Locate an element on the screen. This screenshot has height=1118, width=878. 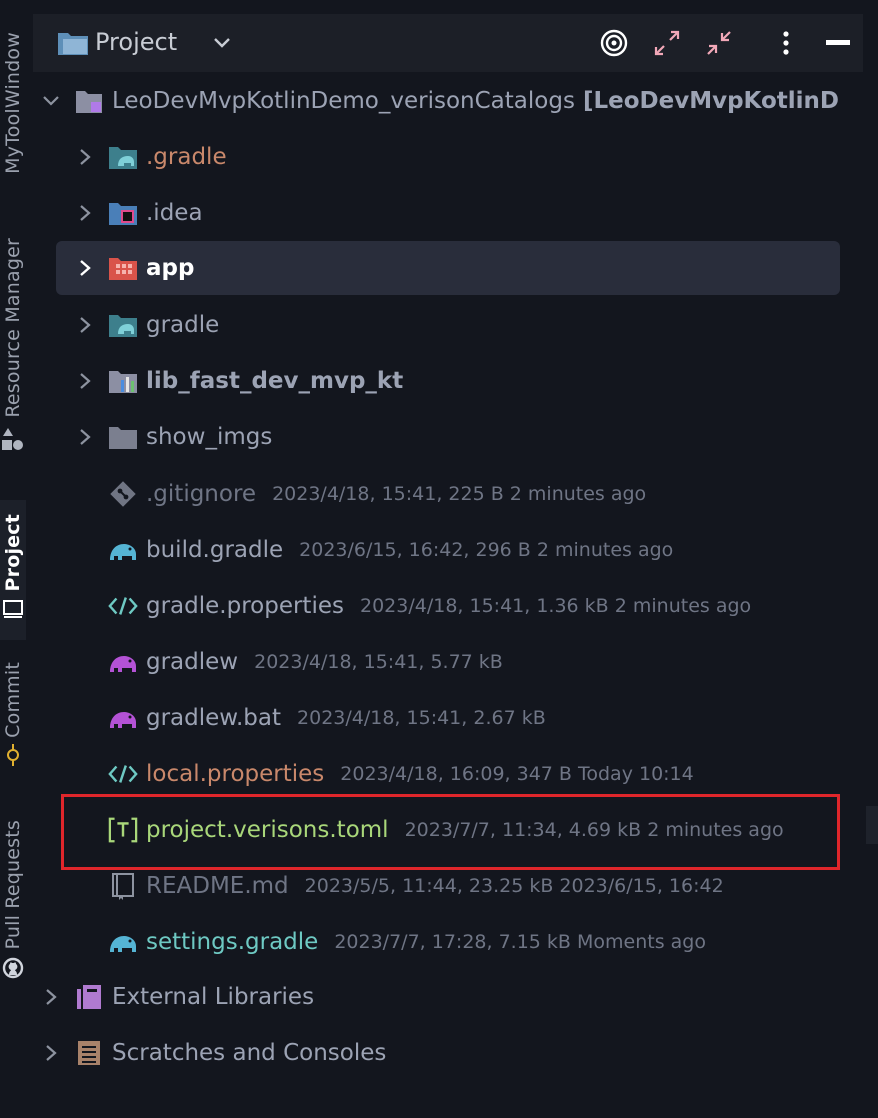
library-module-icon is located at coordinates (123, 381).